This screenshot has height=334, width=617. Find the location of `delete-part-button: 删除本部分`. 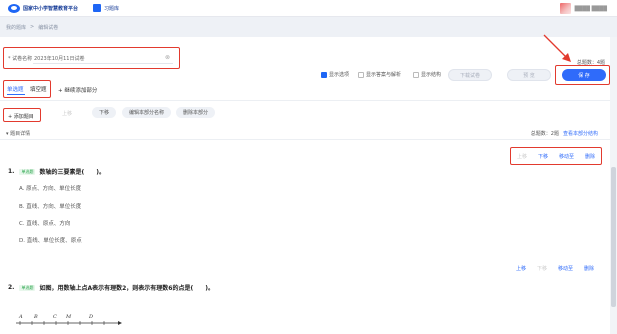

delete-part-button: 删除本部分 is located at coordinates (196, 112).